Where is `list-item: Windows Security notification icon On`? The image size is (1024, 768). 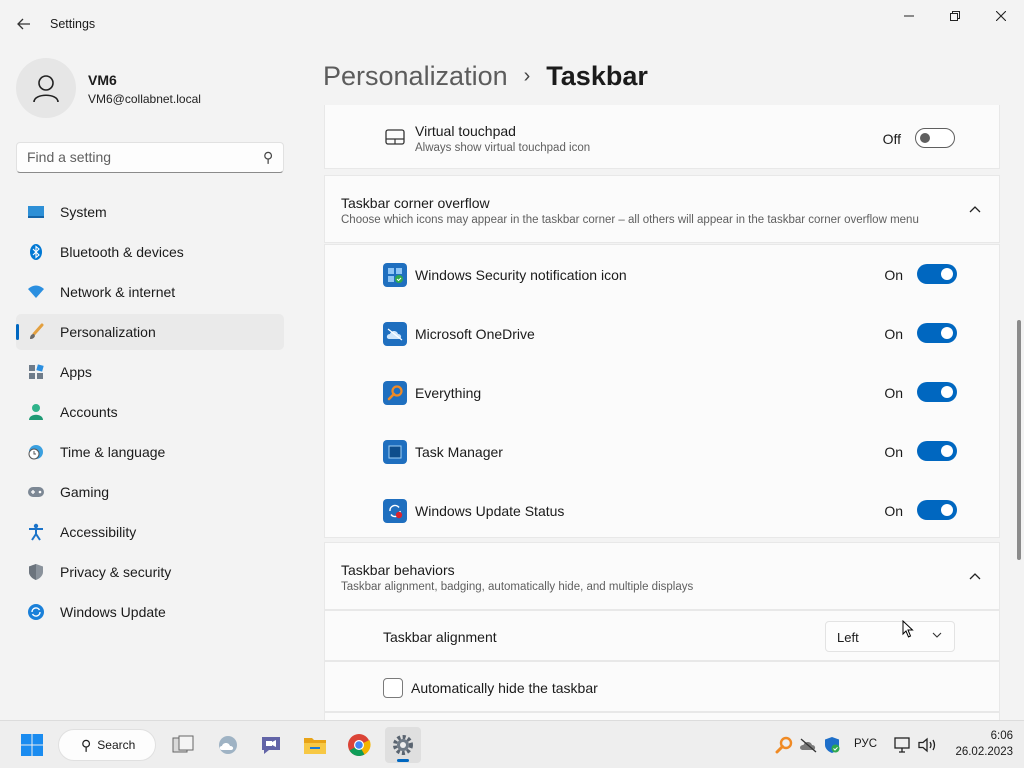
list-item: Windows Security notification icon On is located at coordinates (662, 274).